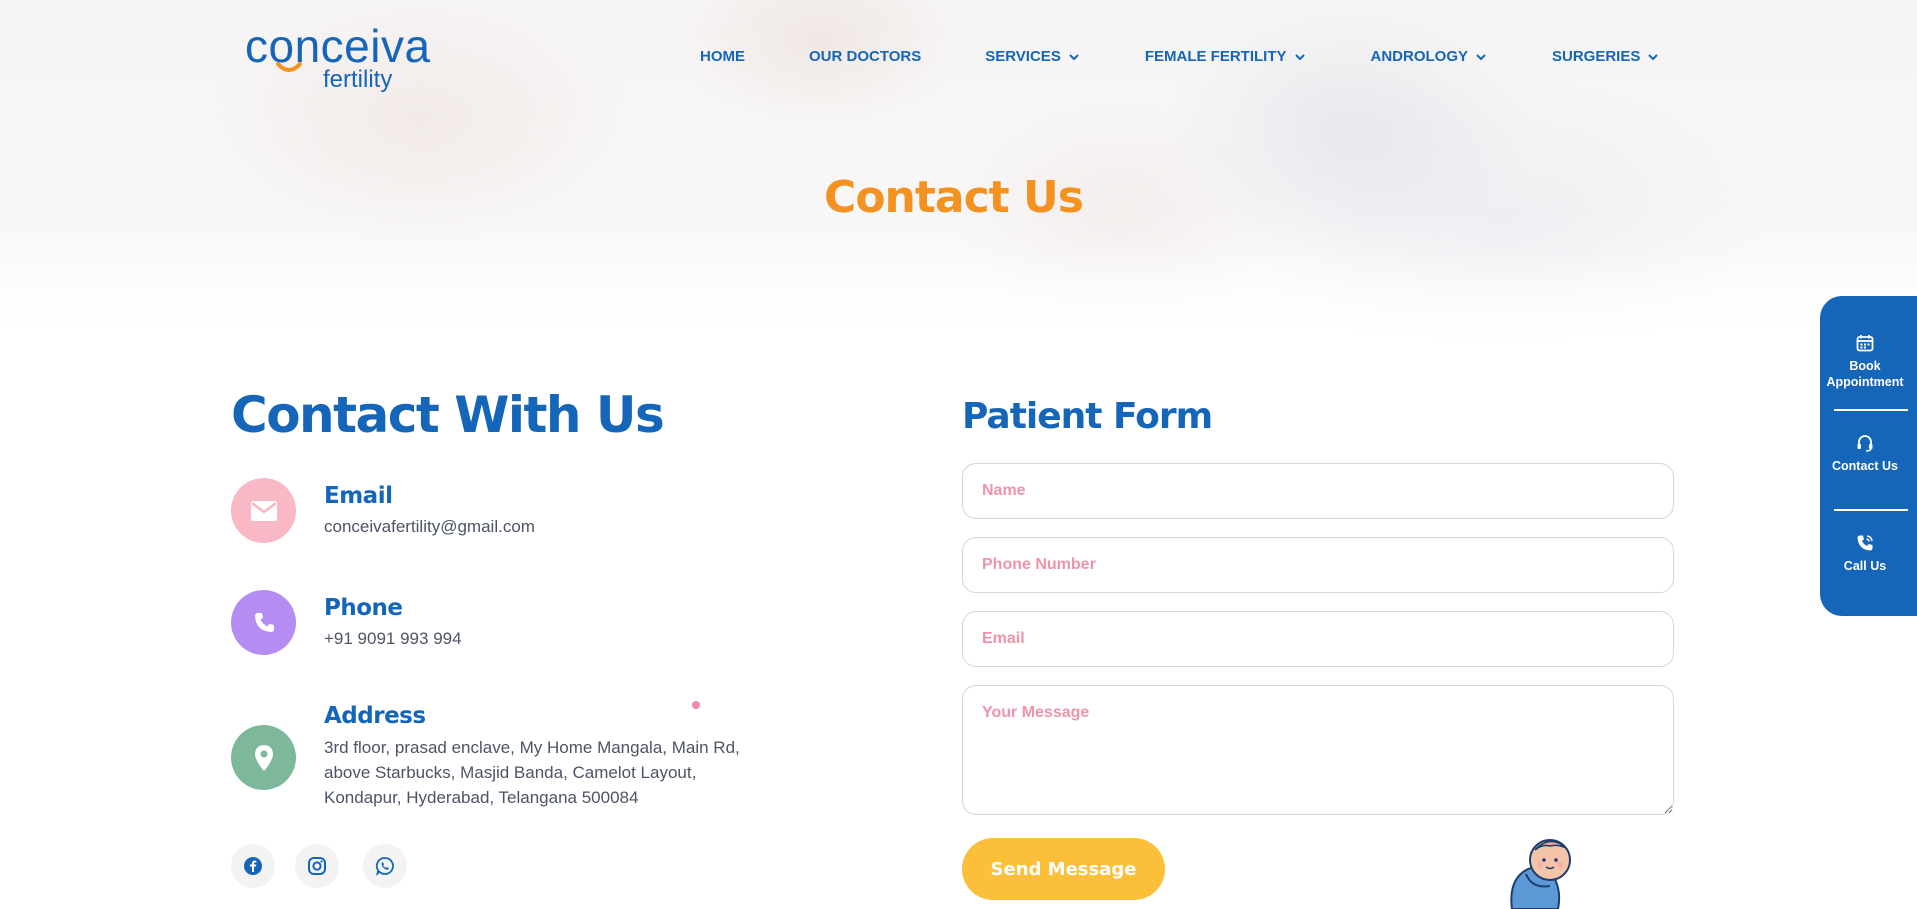  Describe the element at coordinates (375, 716) in the screenshot. I see `address-label: Address` at that location.